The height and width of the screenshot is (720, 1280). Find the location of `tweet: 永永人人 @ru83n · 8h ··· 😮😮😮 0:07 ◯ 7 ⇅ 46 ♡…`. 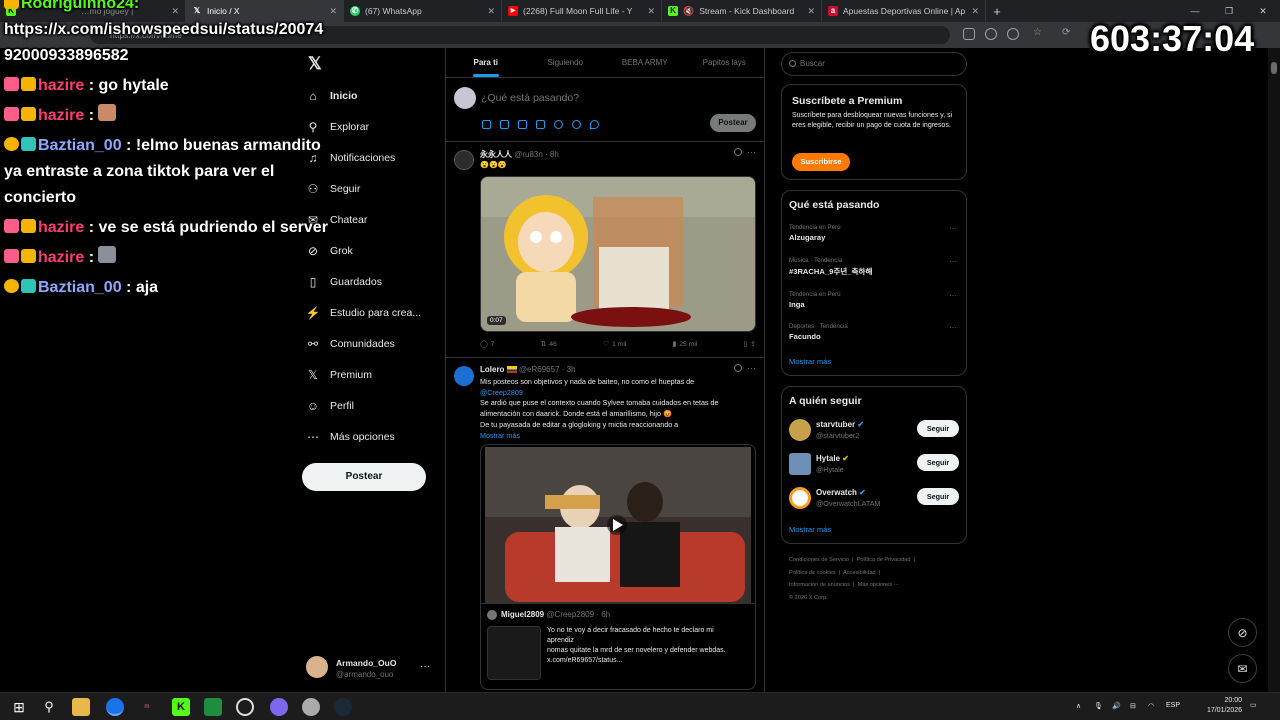

tweet: 永永人人 @ru83n · 8h ··· 😮😮😮 0:07 ◯ 7 ⇅ 46 ♡… is located at coordinates (605, 250).